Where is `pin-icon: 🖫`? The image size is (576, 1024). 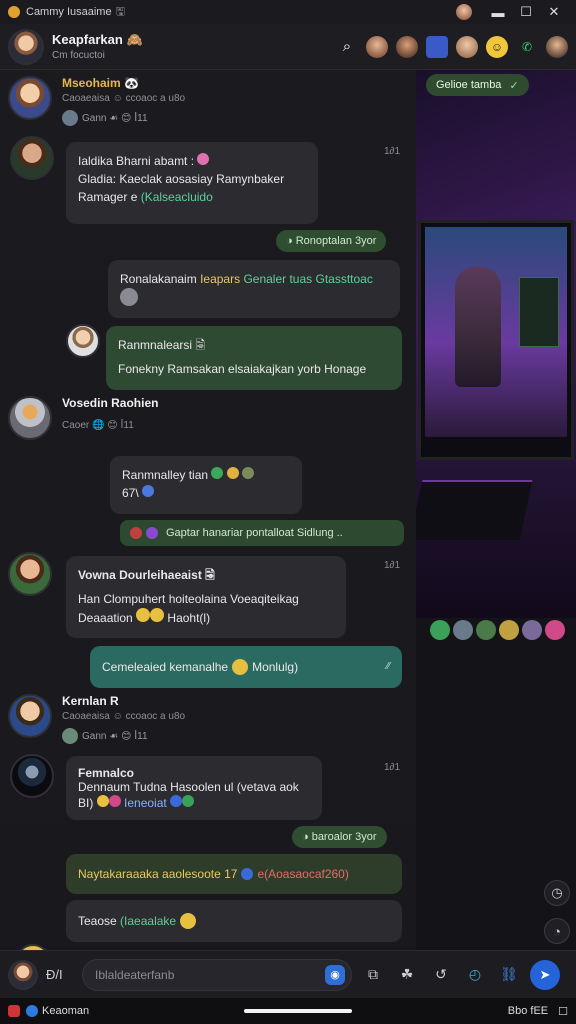
pin-icon: 🖫 is located at coordinates (120, 12).